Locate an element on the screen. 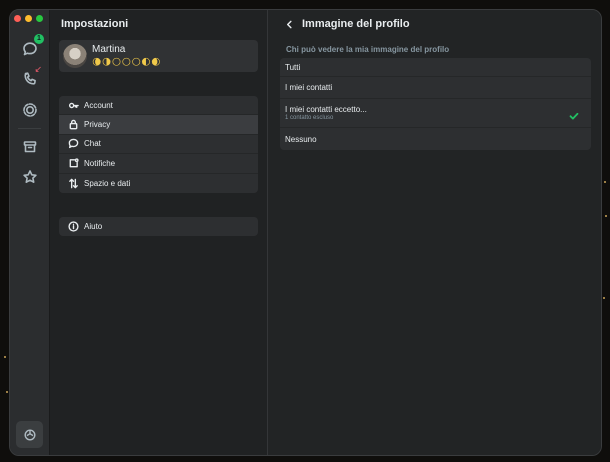  calls-button: ↙ is located at coordinates (31, 76).